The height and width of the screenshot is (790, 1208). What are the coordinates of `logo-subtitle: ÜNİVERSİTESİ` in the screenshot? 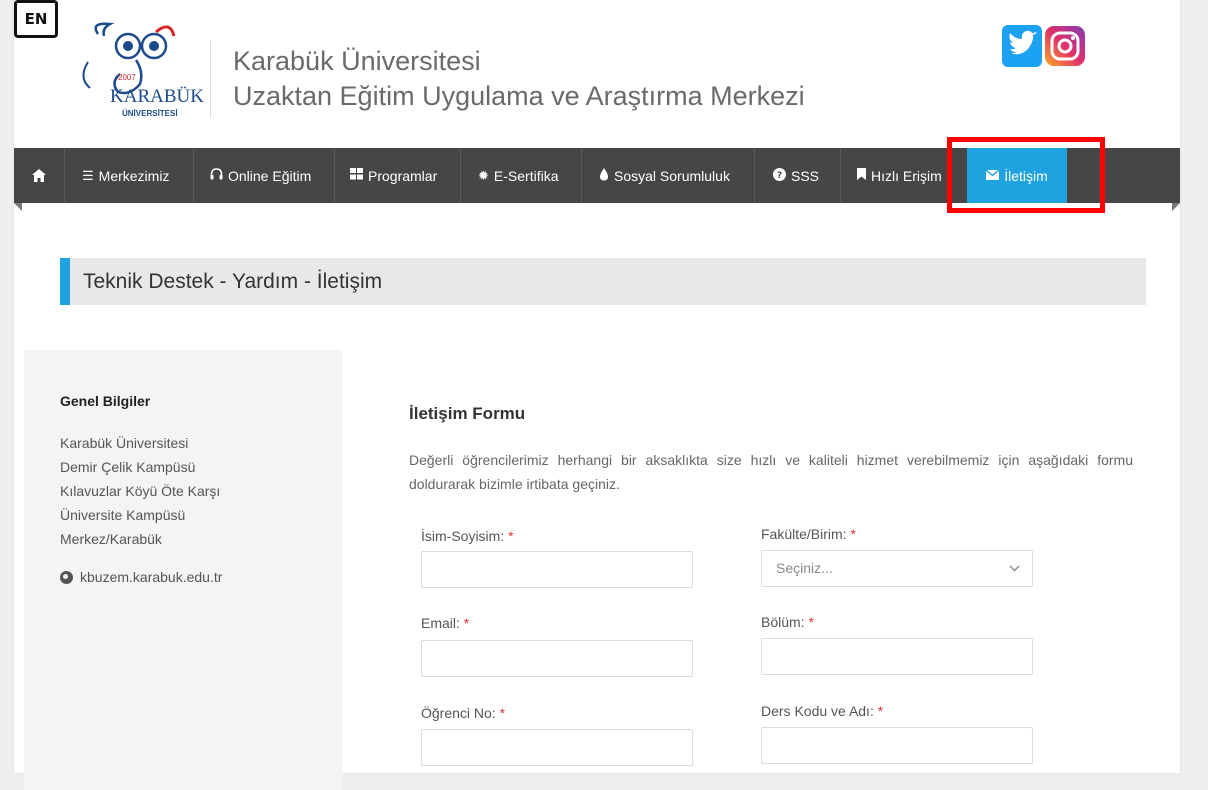 It's located at (150, 113).